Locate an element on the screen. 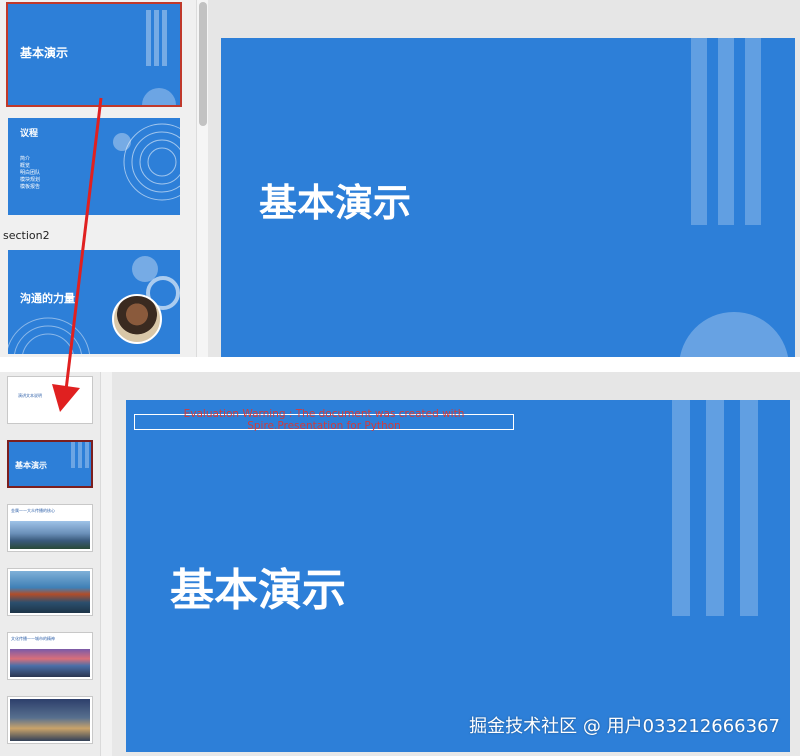 The width and height of the screenshot is (800, 756). slide-thumbnail-5: 文化传播——城市的精神 is located at coordinates (50, 656).